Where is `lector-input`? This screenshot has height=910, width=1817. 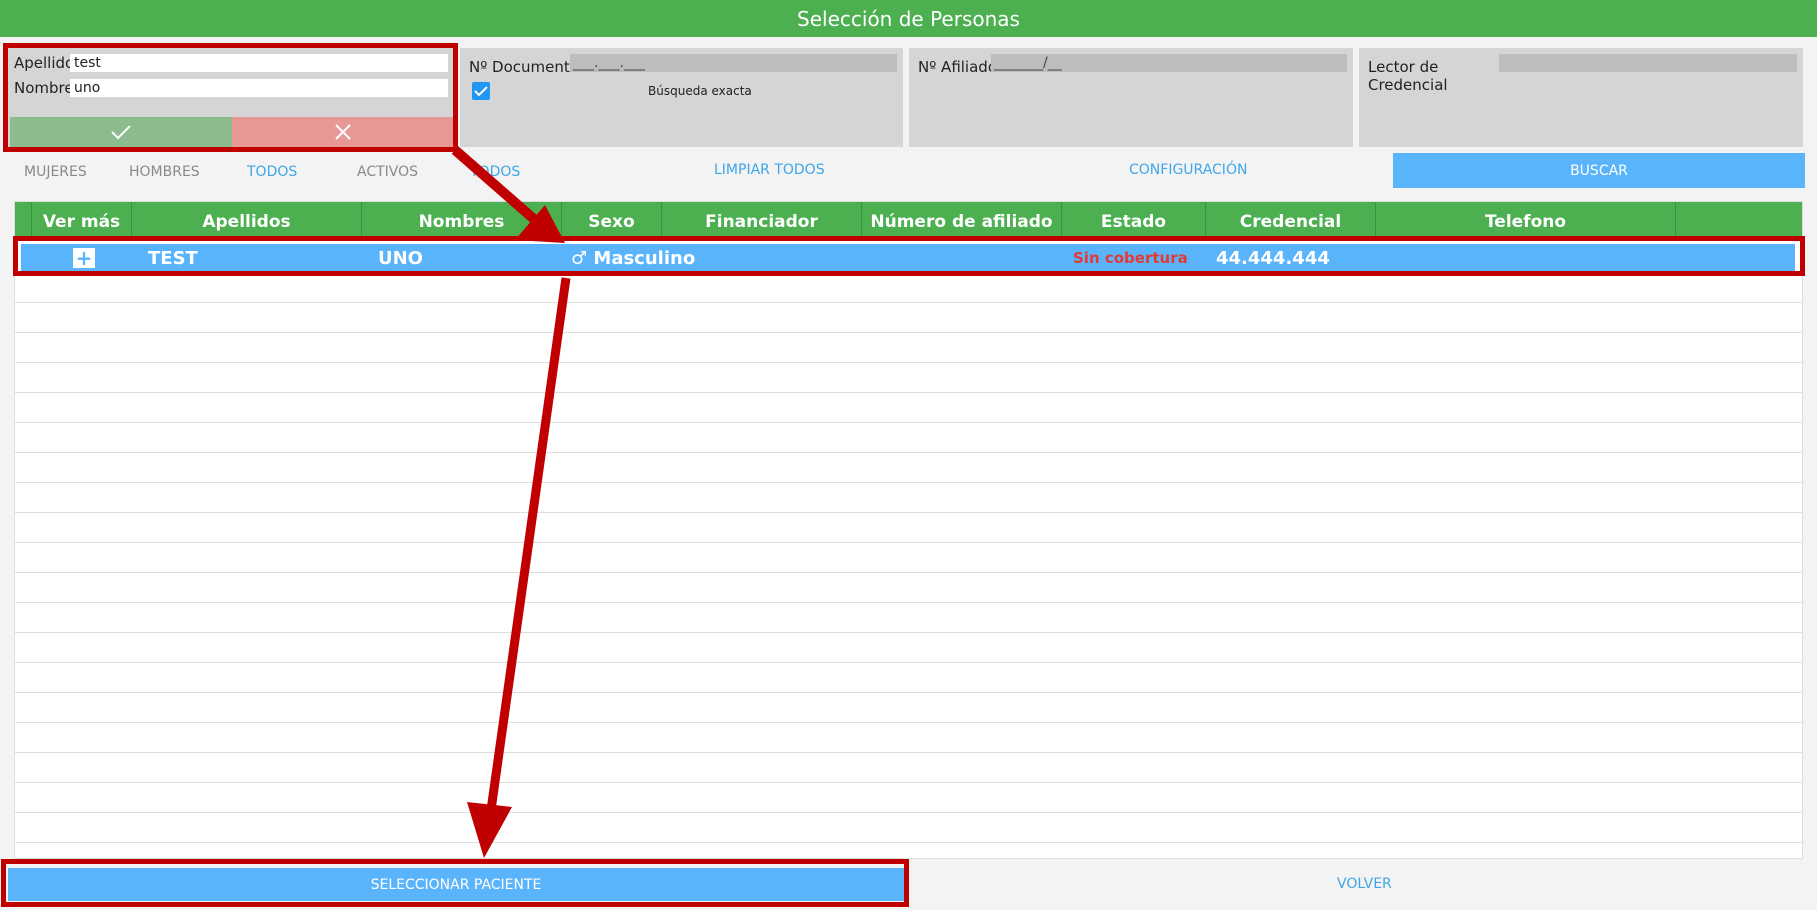
lector-input is located at coordinates (1648, 63).